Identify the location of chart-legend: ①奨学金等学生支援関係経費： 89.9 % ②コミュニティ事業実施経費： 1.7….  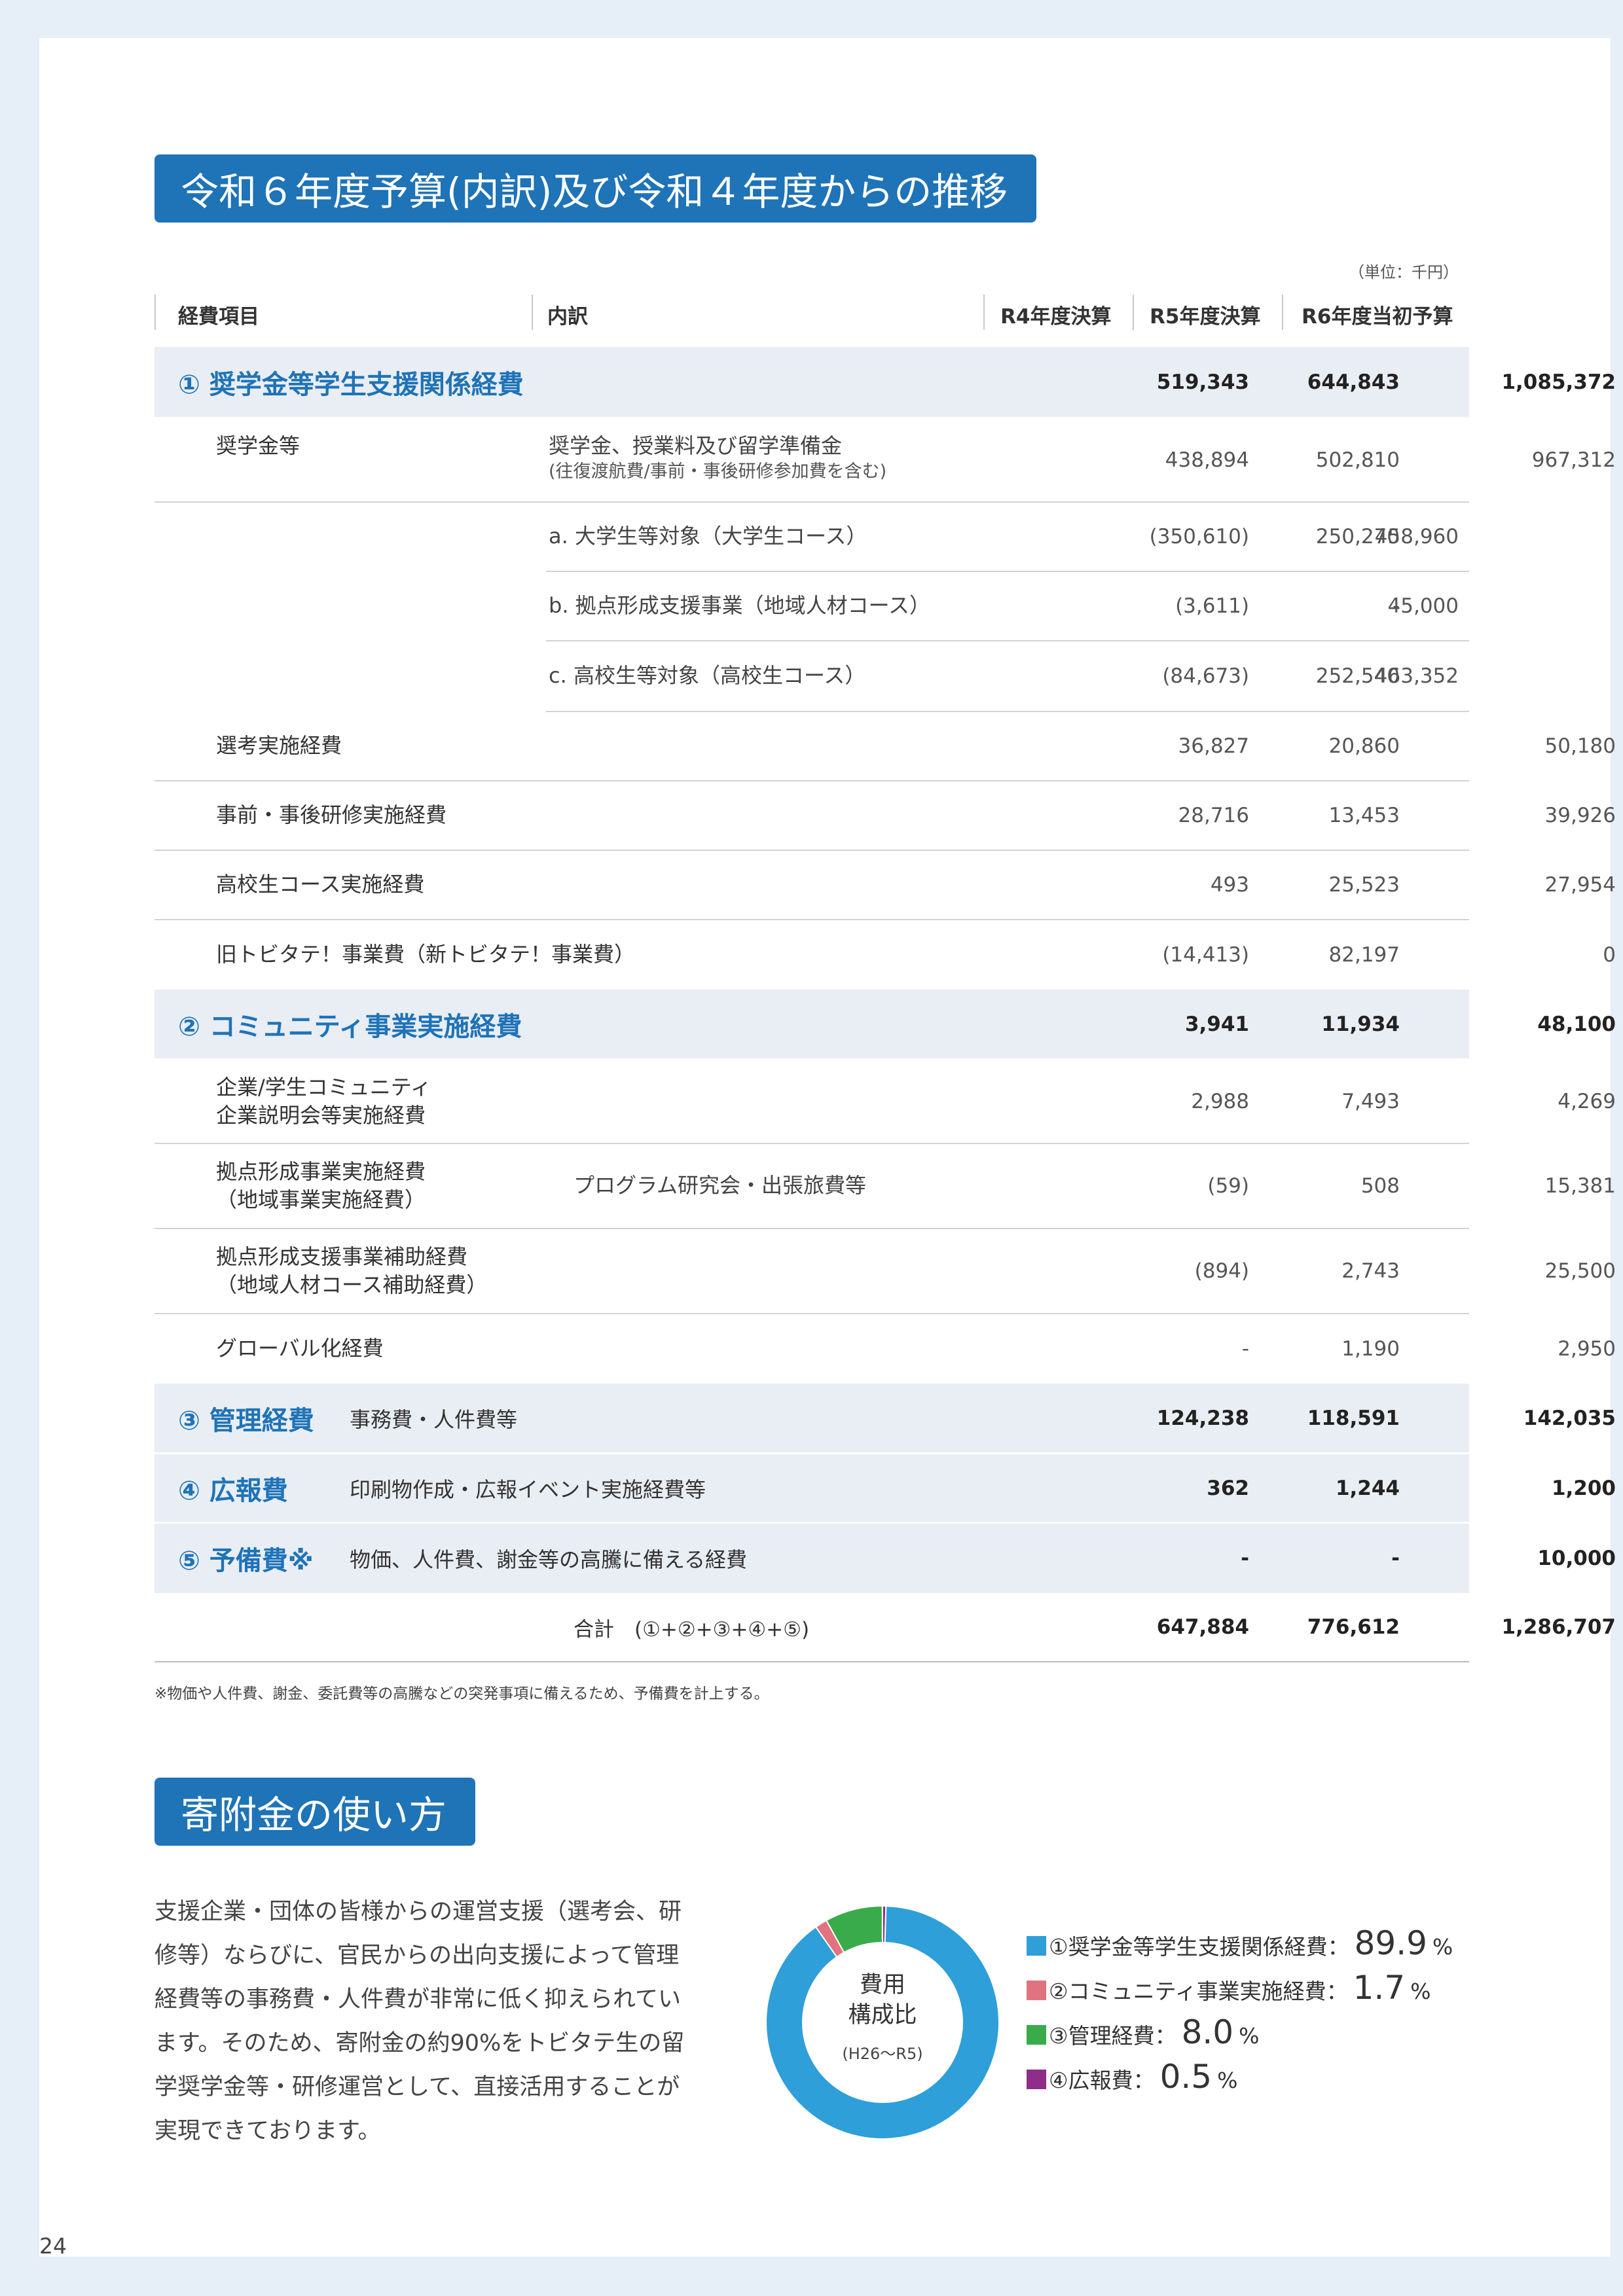
(1240, 2013).